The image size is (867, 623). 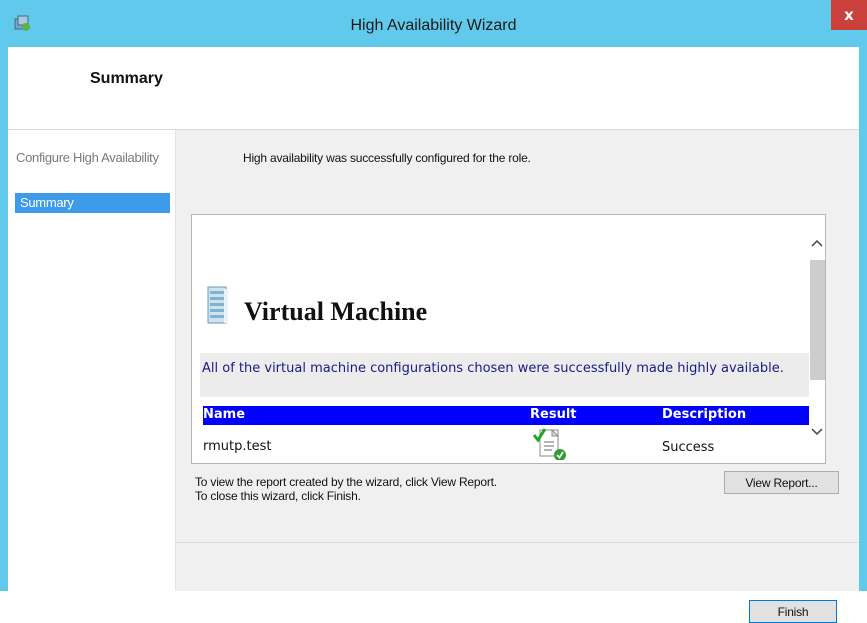 I want to click on row-name-cell: rmutp.test, so click(x=237, y=446).